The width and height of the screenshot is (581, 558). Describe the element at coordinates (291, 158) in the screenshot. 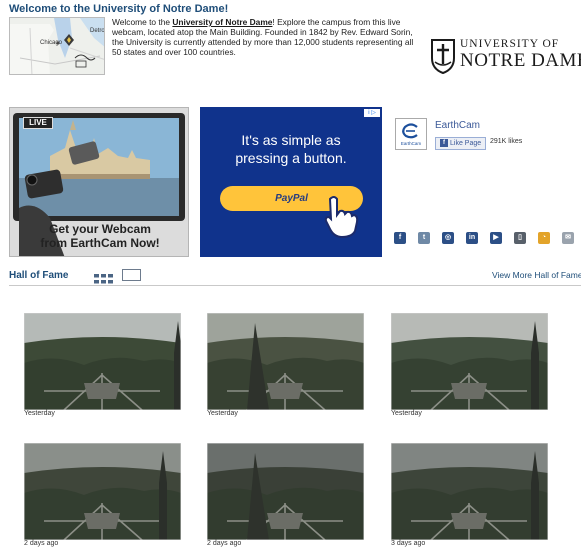

I see `paypal-ad-line2: pressing a button.` at that location.